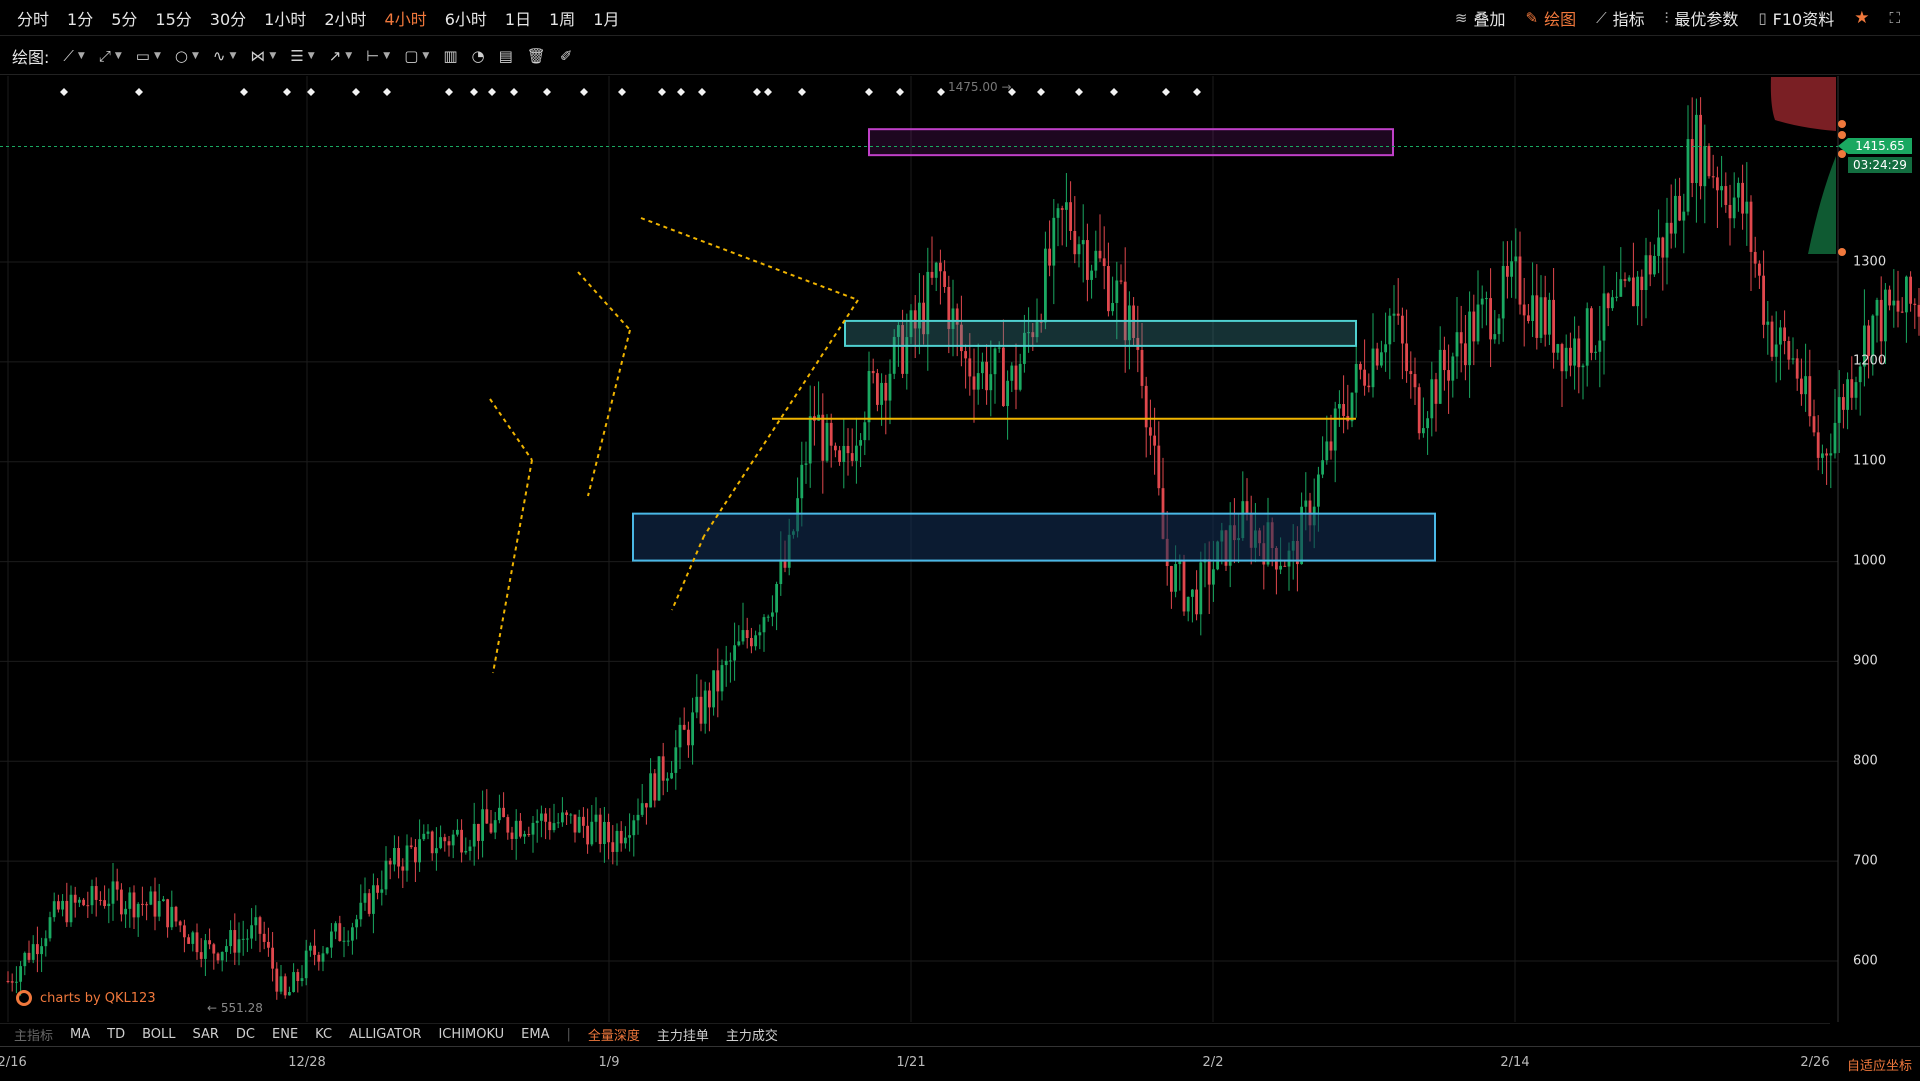 The height and width of the screenshot is (1081, 1920). Describe the element at coordinates (1480, 18) in the screenshot. I see `overlay-button: ≋ 叠加` at that location.